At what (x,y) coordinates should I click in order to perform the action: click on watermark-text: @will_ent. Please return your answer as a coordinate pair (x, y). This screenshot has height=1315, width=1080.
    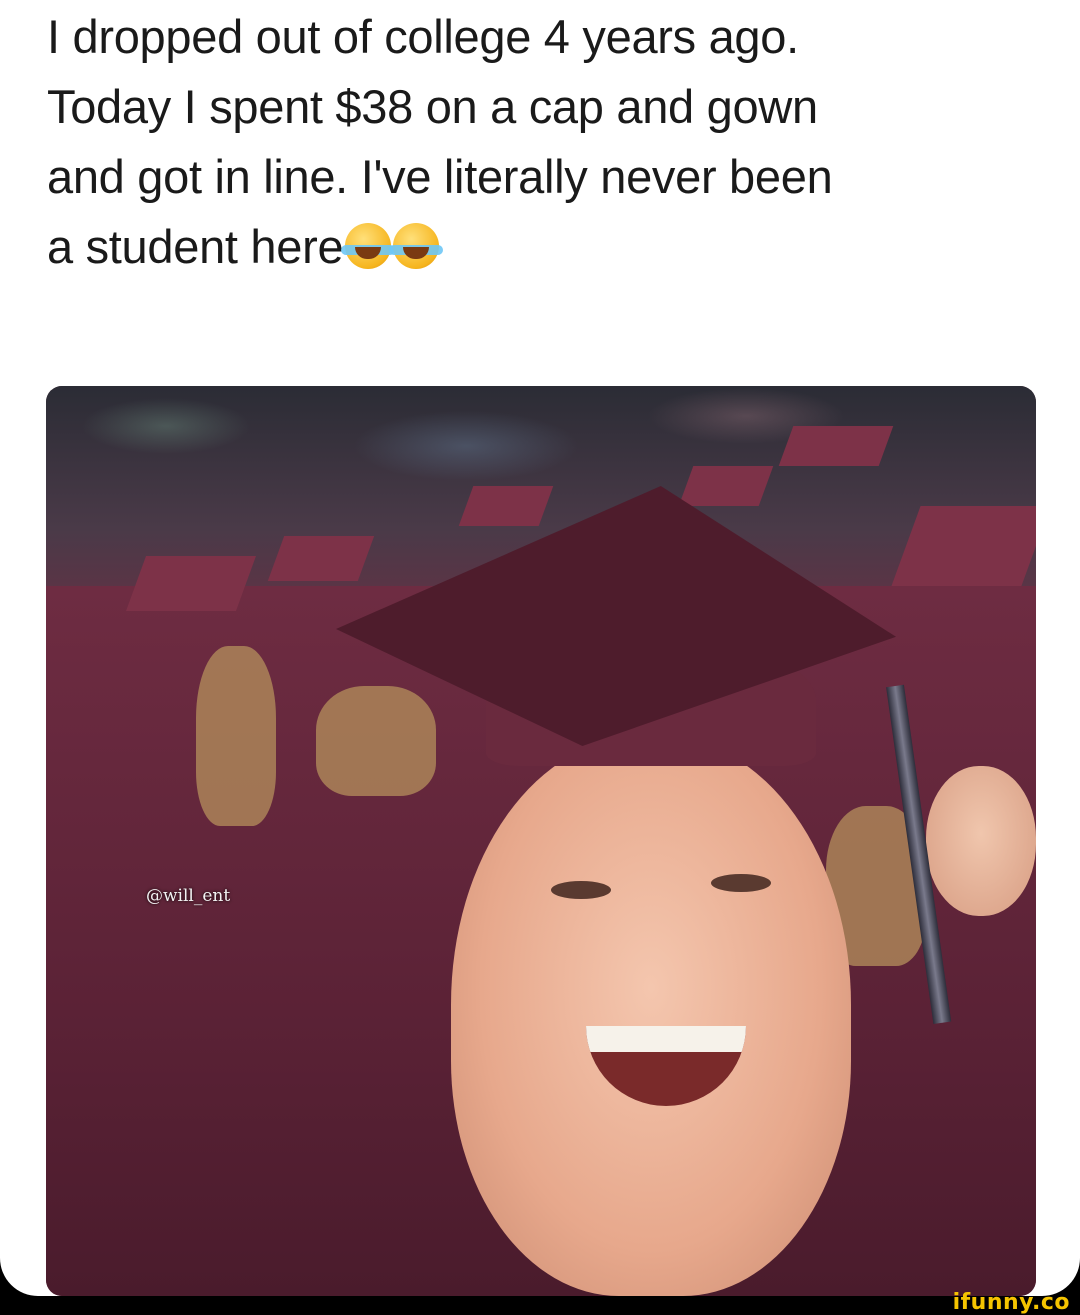
    Looking at the image, I should click on (188, 896).